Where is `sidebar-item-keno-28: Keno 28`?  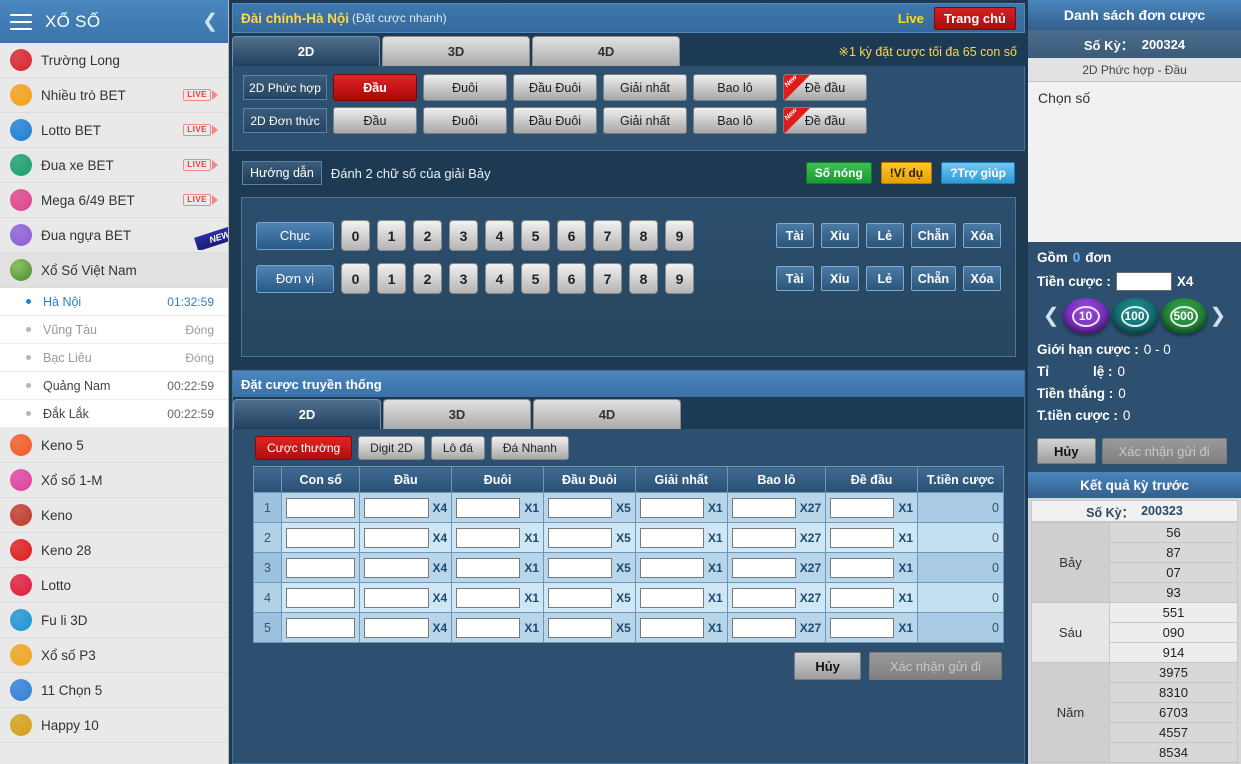
sidebar-item-keno-28: Keno 28 is located at coordinates (114, 550).